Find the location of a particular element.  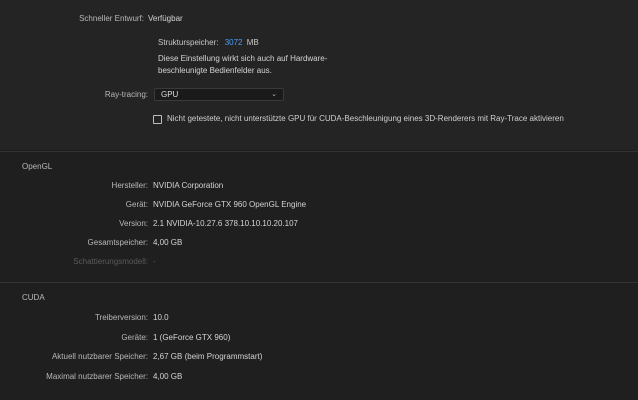

cuda-section-title: CUDA is located at coordinates (33, 297).